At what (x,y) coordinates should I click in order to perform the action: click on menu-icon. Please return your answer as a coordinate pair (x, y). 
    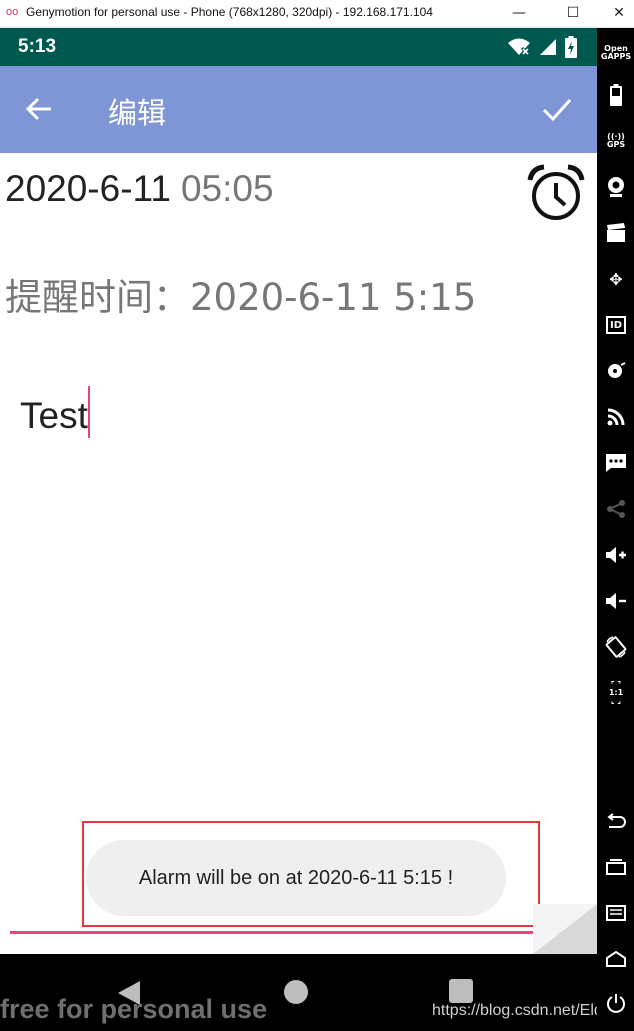
    Looking at the image, I should click on (616, 913).